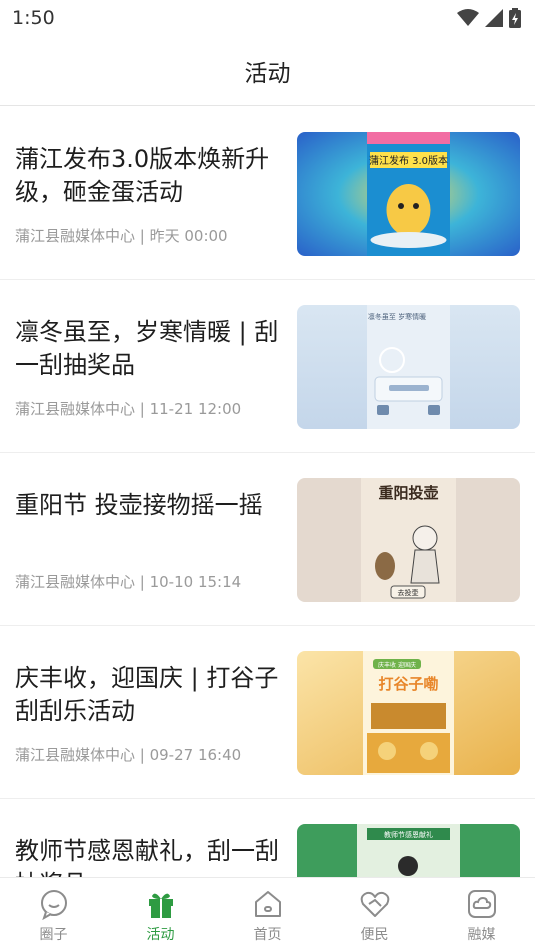  I want to click on tab-home: 首页, so click(267, 914).